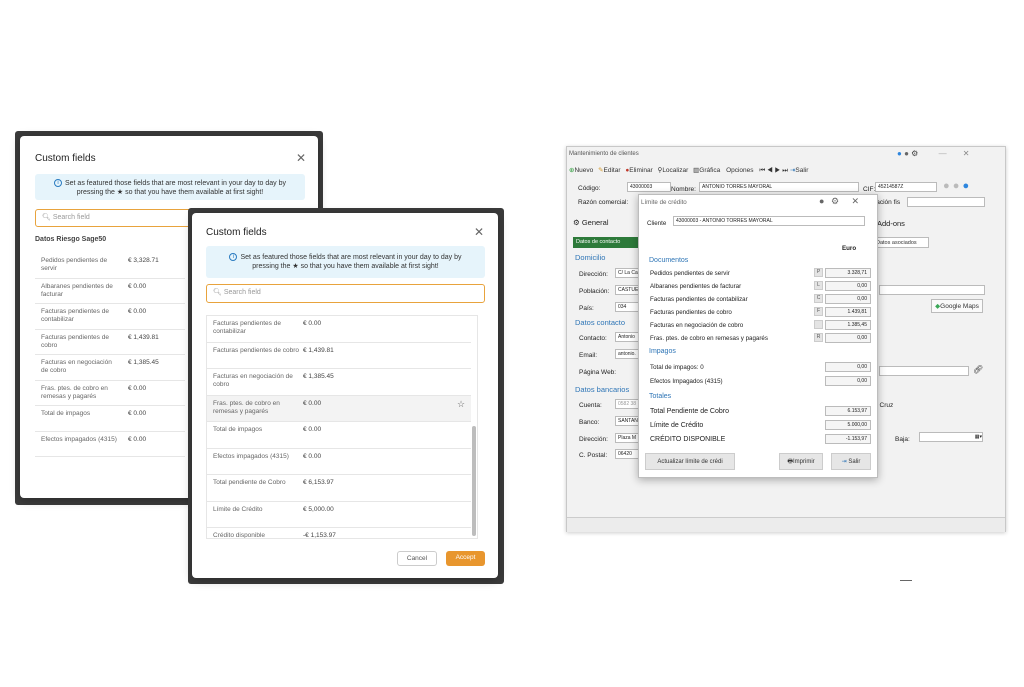 This screenshot has height=687, width=1024. What do you see at coordinates (474, 481) in the screenshot?
I see `scrollbar` at bounding box center [474, 481].